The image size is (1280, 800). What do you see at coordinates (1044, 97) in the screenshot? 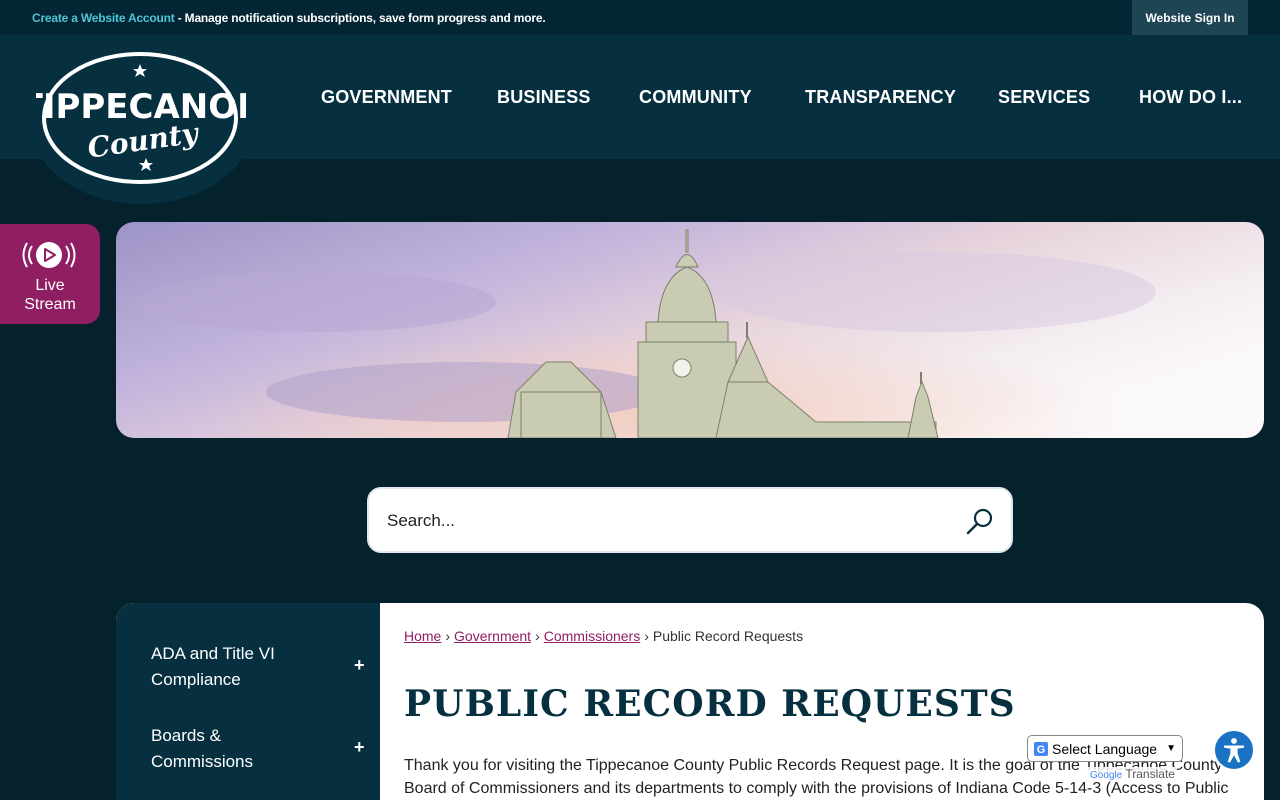
I see `nav-services: SERVICES` at bounding box center [1044, 97].